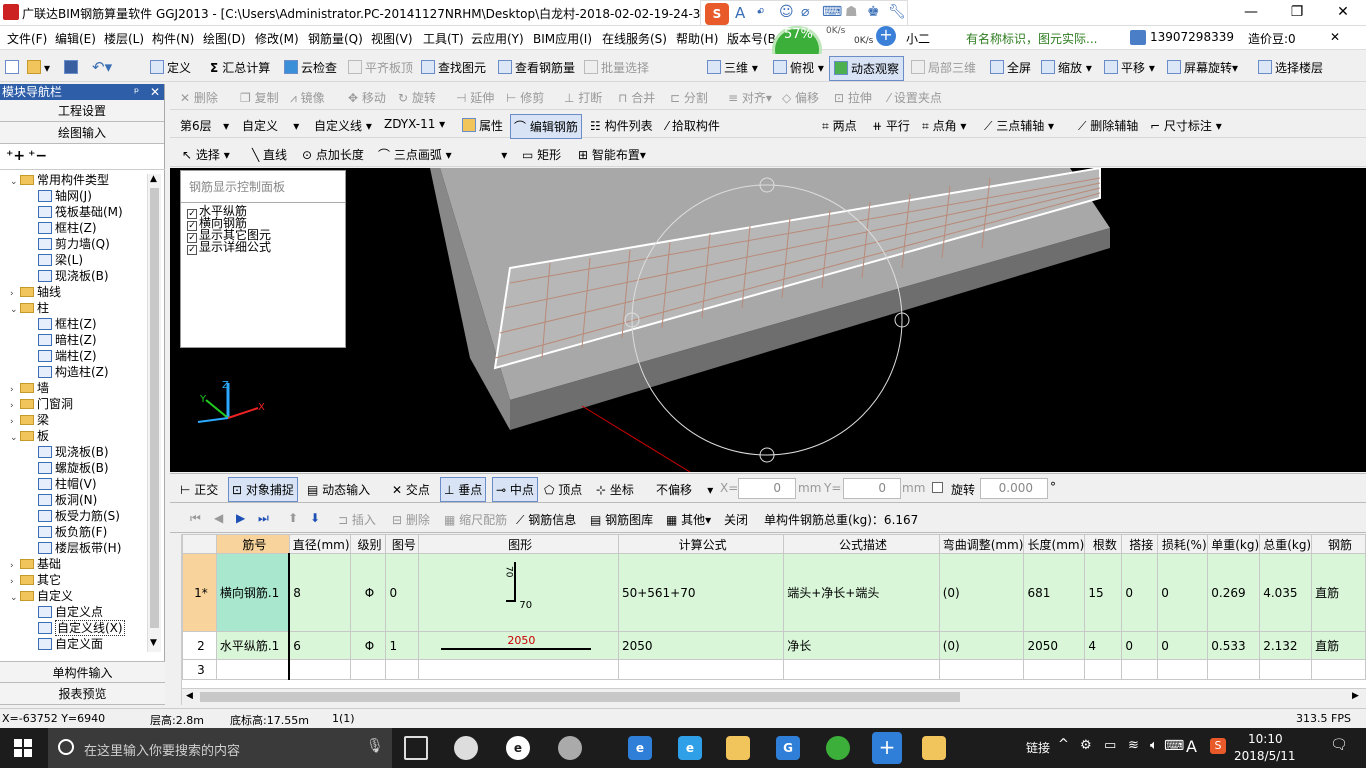  Describe the element at coordinates (73, 276) in the screenshot. I see `tree-item: 现浇板(B)` at that location.